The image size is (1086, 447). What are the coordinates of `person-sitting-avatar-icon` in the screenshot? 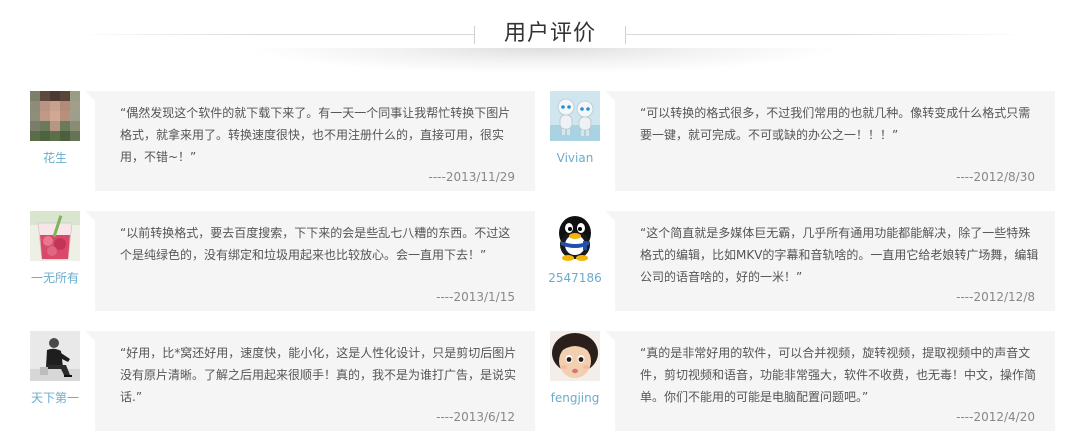 It's located at (55, 356).